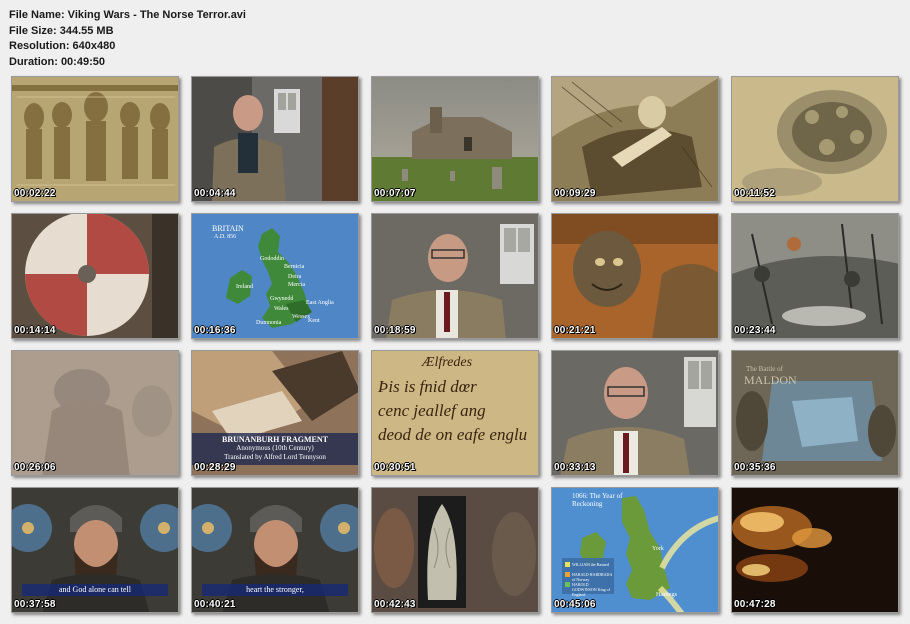 This screenshot has width=910, height=624. What do you see at coordinates (432, 410) in the screenshot?
I see `manuscript-line: cenc jeallef ang` at bounding box center [432, 410].